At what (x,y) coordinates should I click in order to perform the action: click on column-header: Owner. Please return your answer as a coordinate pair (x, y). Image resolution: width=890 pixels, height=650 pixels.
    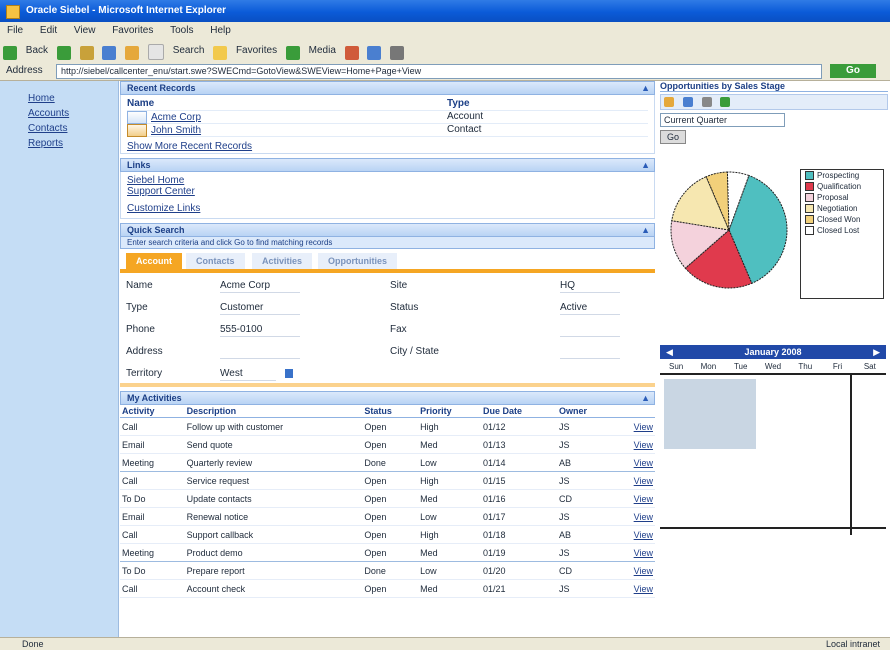
    Looking at the image, I should click on (585, 411).